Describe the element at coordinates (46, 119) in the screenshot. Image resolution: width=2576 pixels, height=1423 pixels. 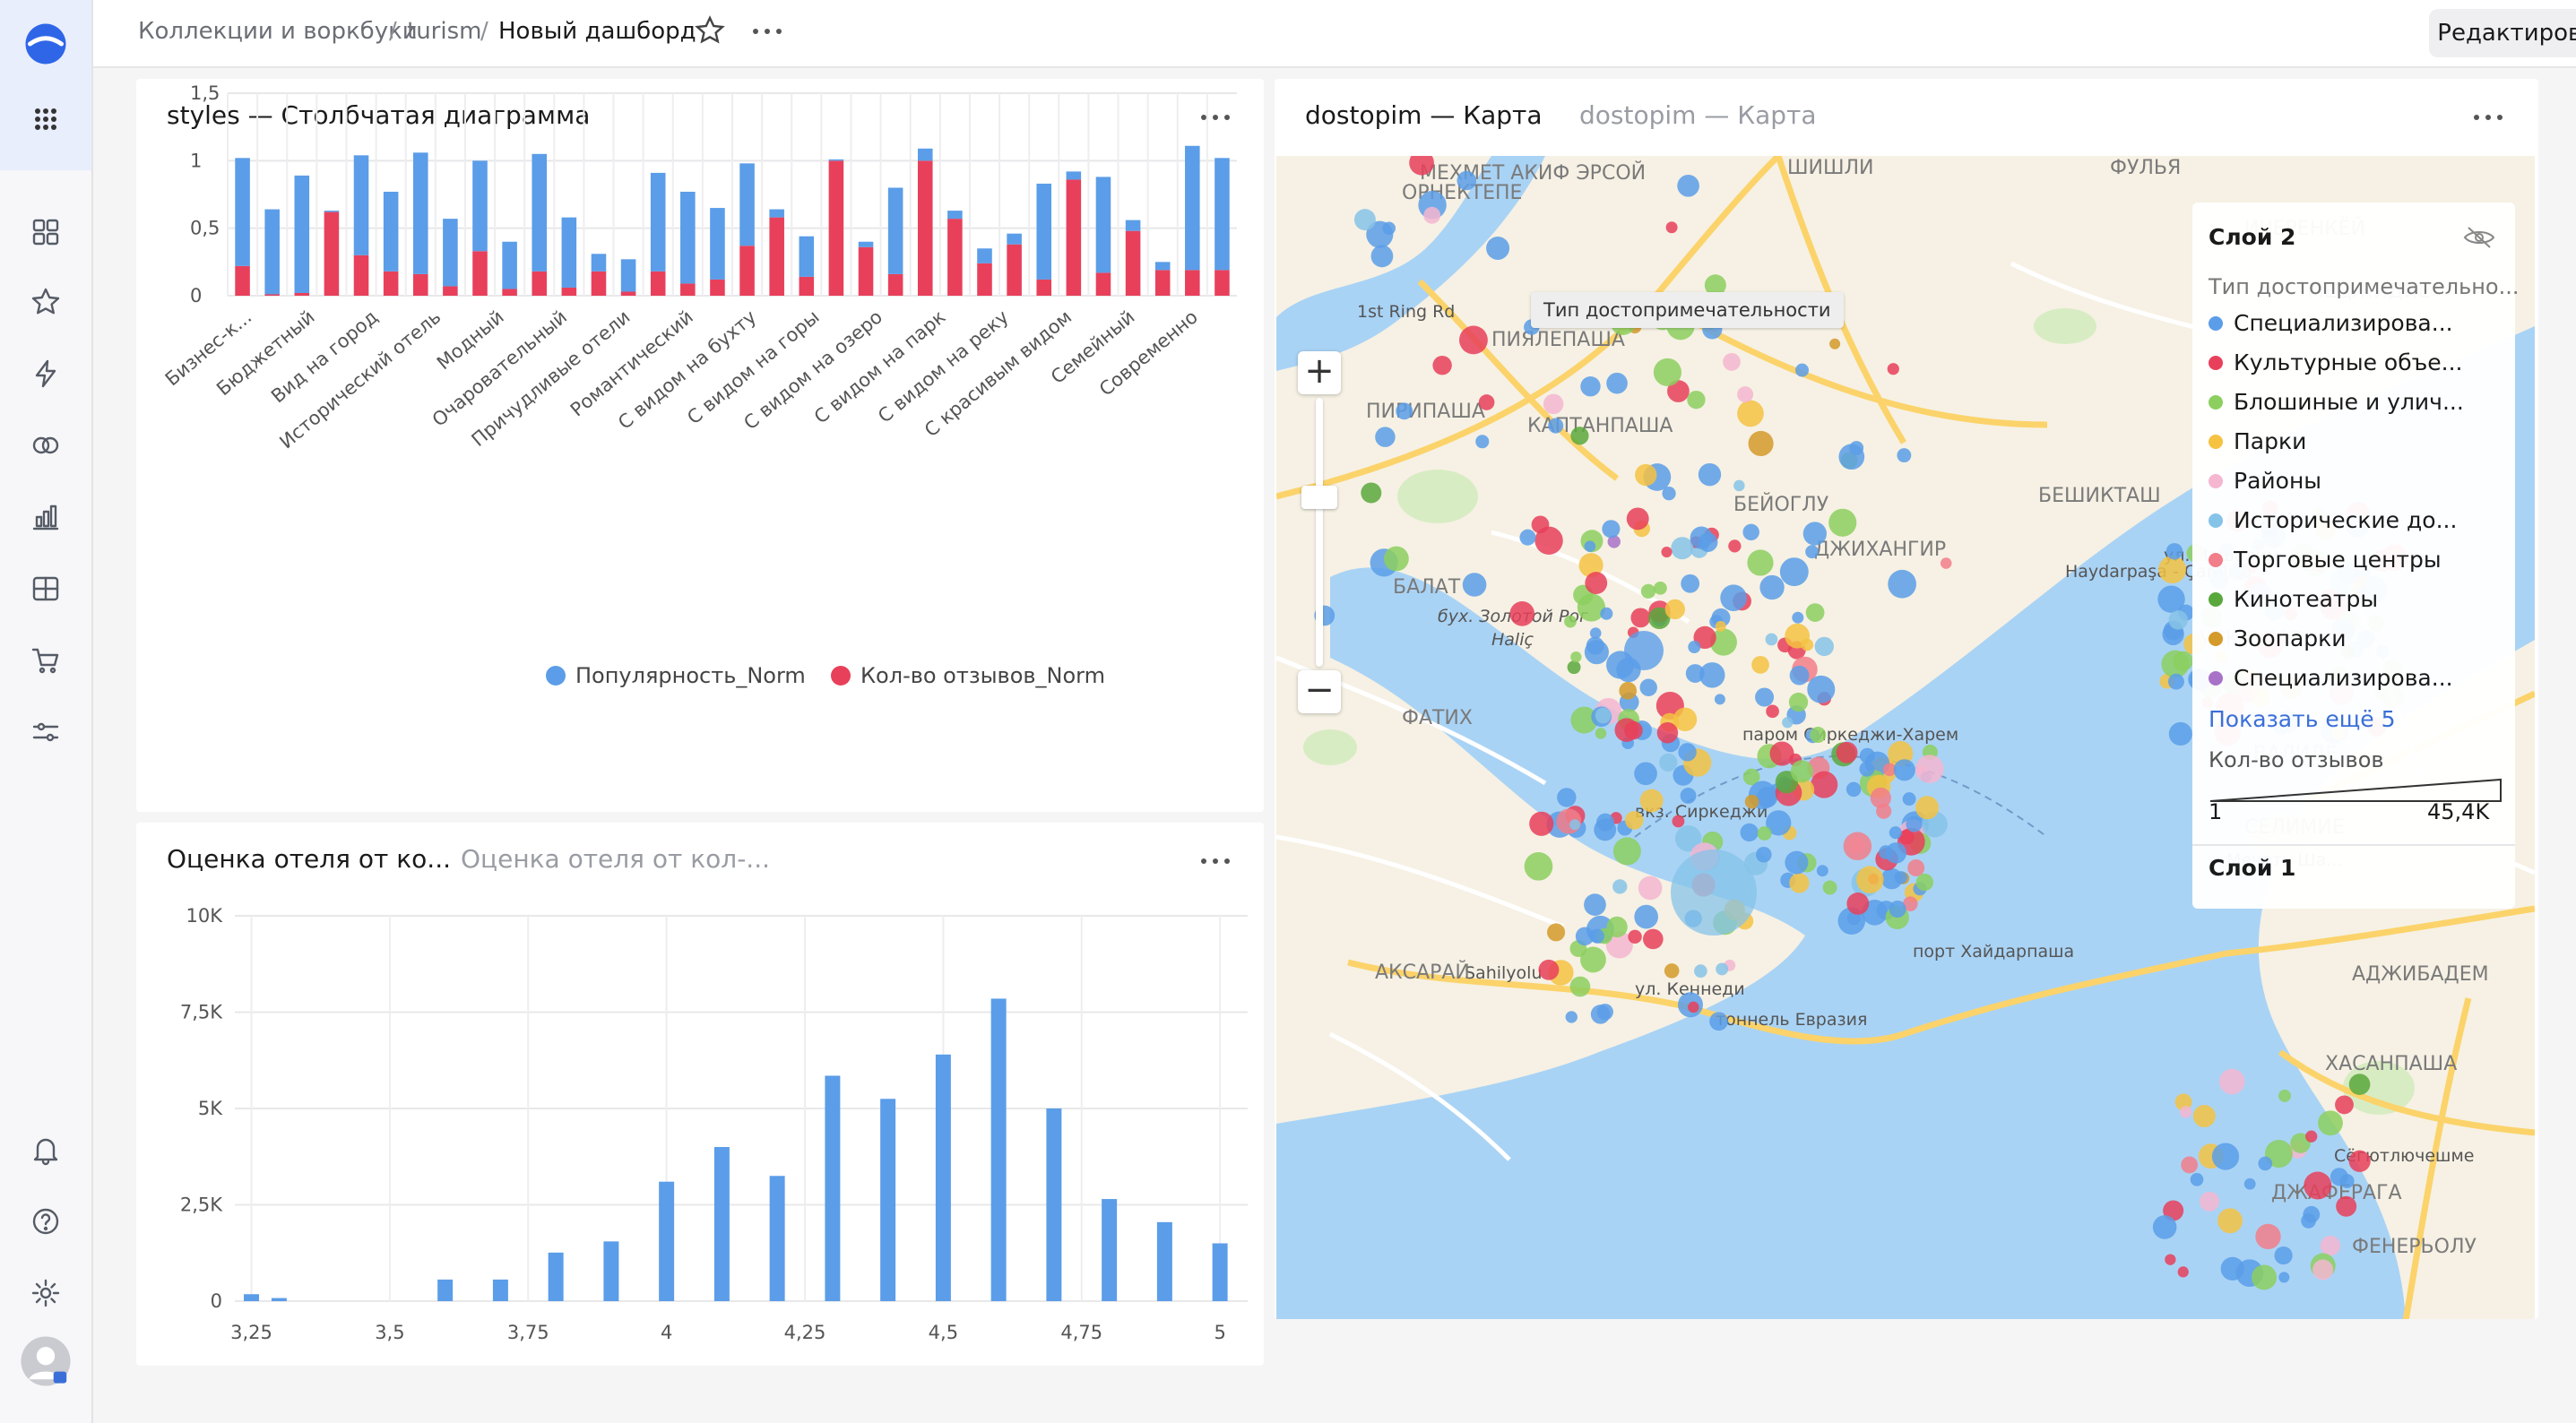
I see `apps-grid-icon` at that location.